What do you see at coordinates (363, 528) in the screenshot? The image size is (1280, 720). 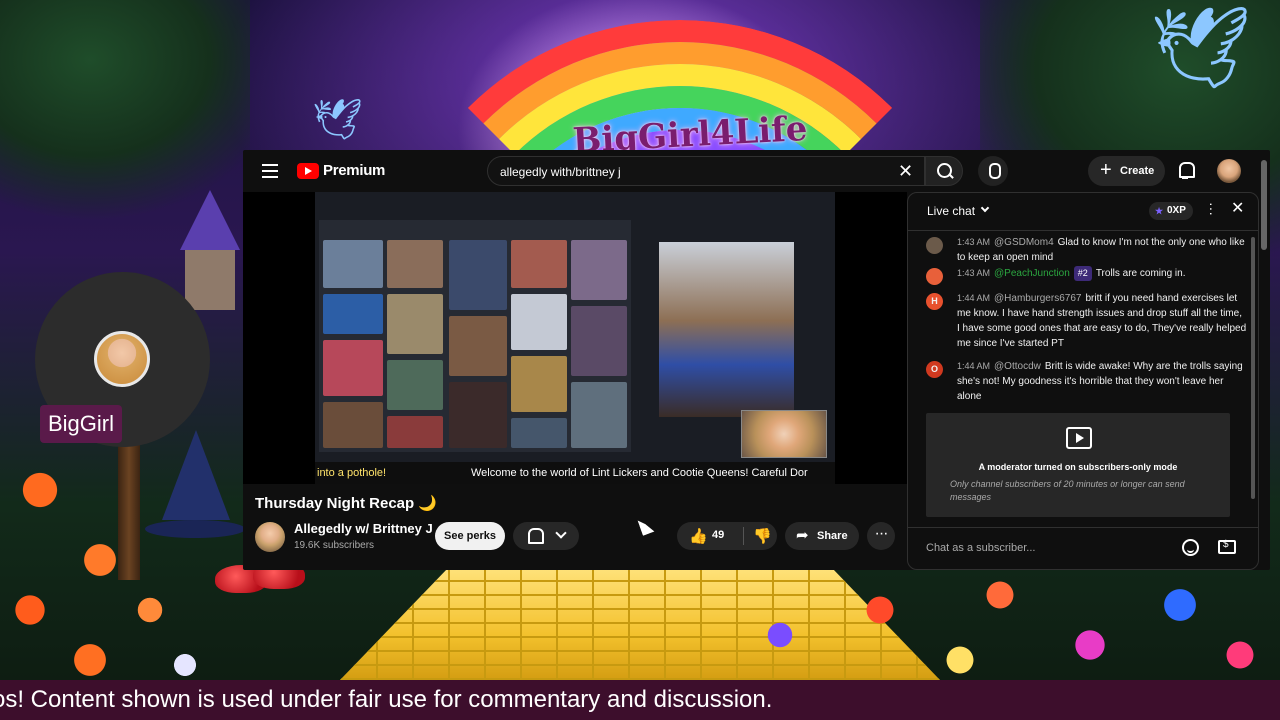 I see `channel-name: Allegedly w/ Brittney J` at bounding box center [363, 528].